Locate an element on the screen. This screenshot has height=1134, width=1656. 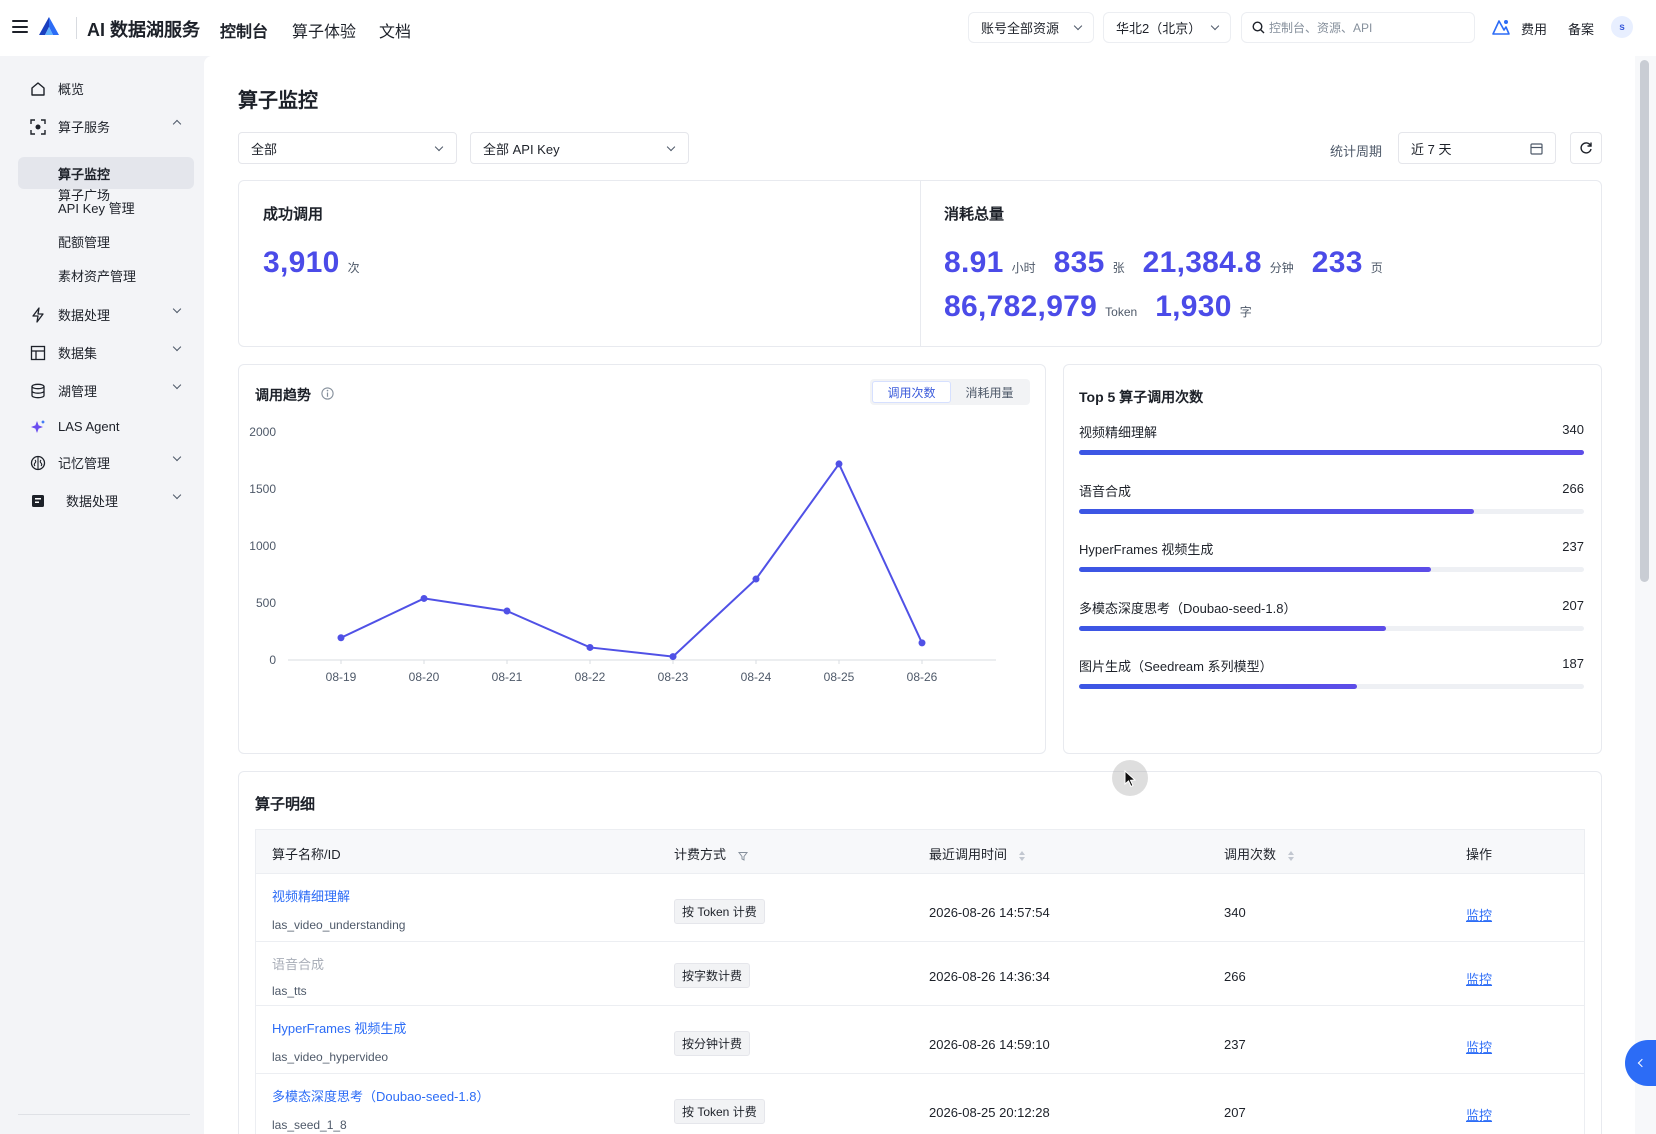
success-calls-unit: 次 is located at coordinates (353, 268).